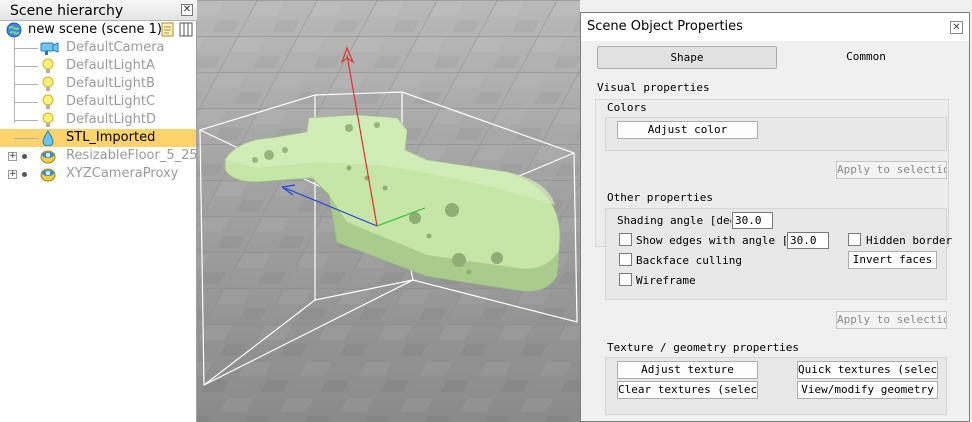 The image size is (972, 422). Describe the element at coordinates (775, 27) in the screenshot. I see `dialog-title-bar: Scene Object Properties ✕` at that location.